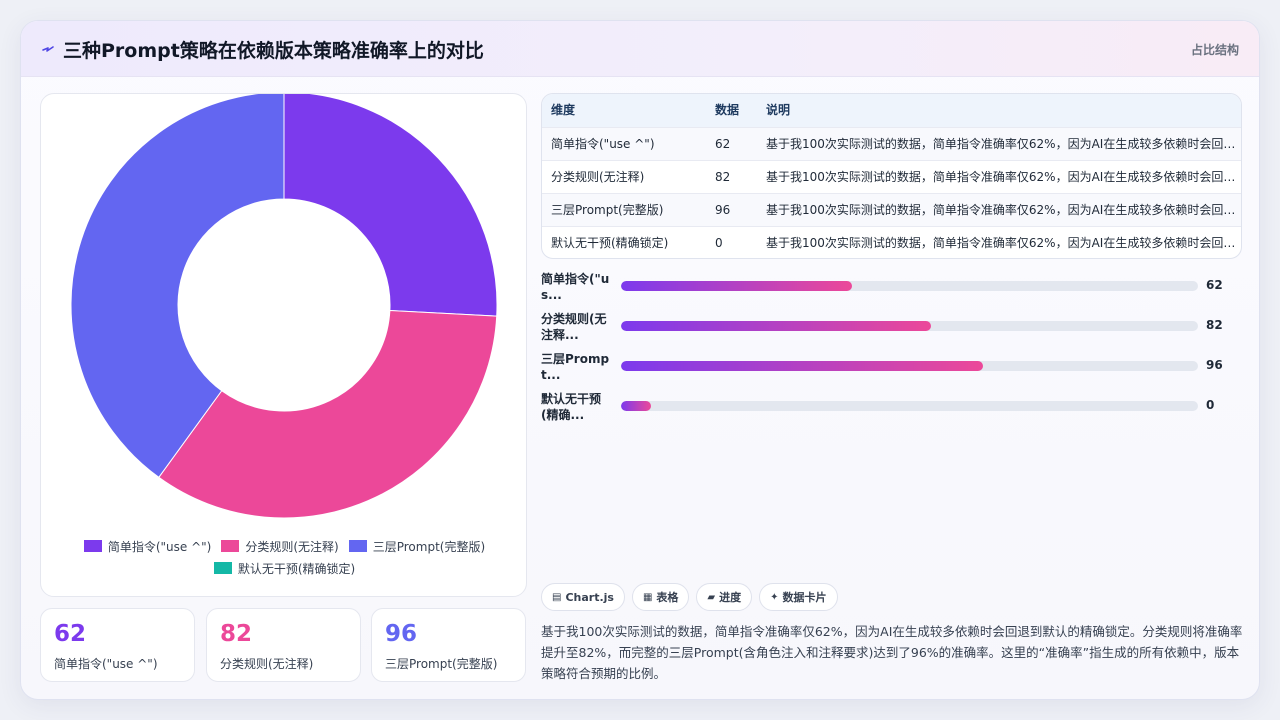 The image size is (1280, 720). Describe the element at coordinates (891, 110) in the screenshot. I see `table-header-row: 维度 数据 说明` at that location.